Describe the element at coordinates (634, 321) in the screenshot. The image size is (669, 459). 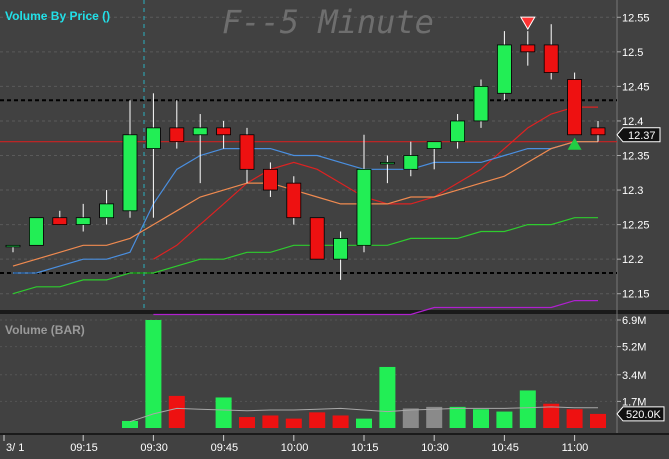
I see `volume-tick-label: 6.9M` at that location.